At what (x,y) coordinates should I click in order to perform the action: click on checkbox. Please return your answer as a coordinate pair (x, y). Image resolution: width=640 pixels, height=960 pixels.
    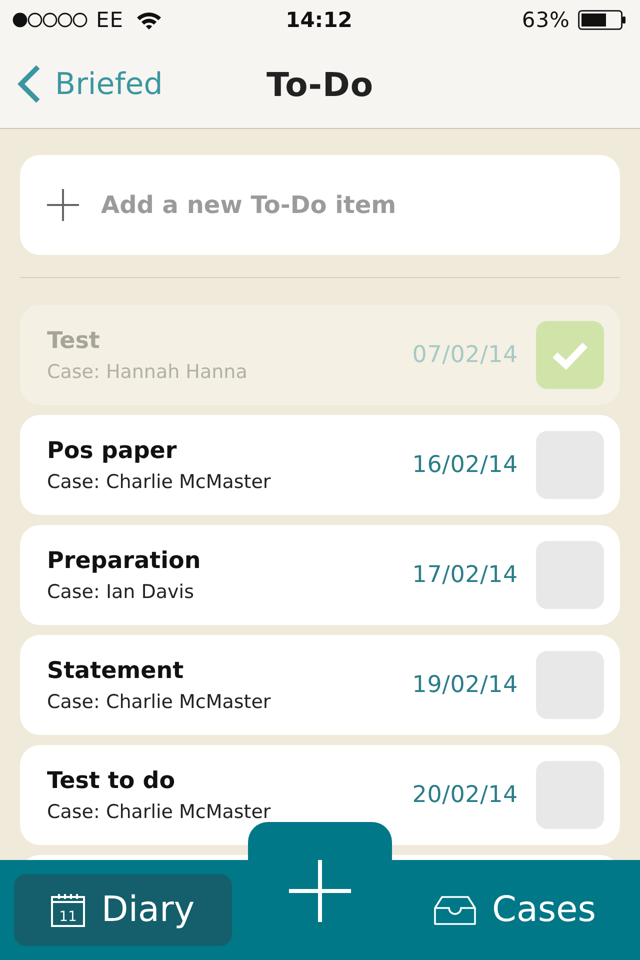
    Looking at the image, I should click on (570, 355).